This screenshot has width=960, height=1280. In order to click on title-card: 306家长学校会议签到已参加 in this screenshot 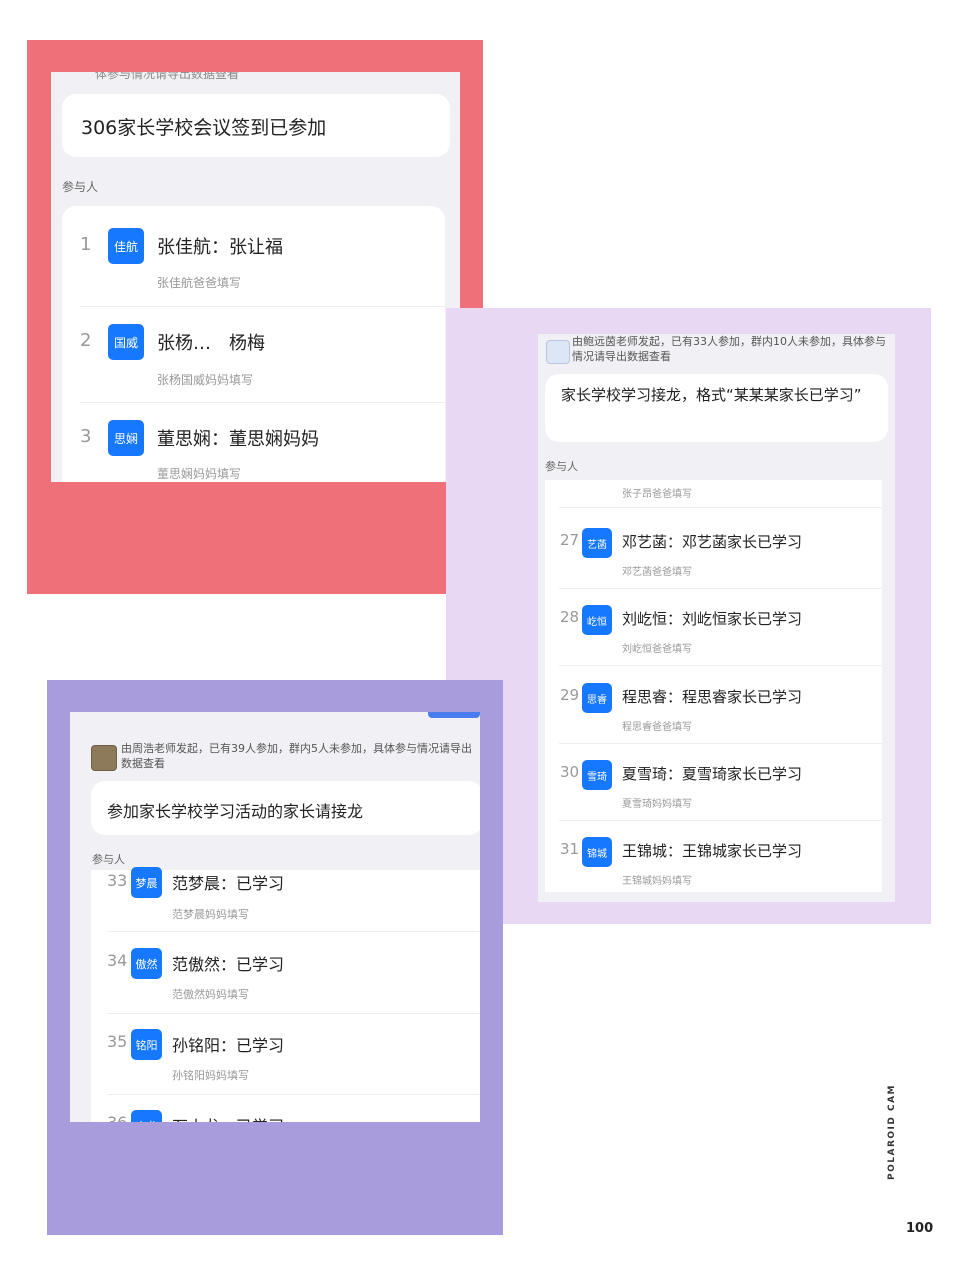, I will do `click(256, 125)`.